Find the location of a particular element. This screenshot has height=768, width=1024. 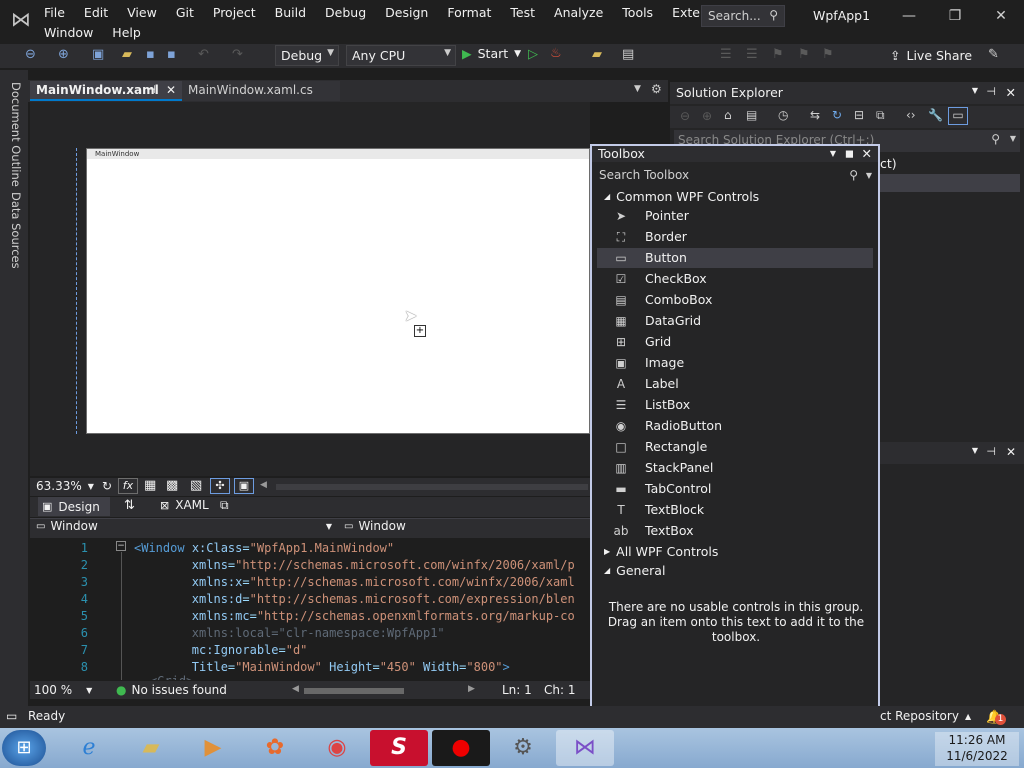

editor-zoom-select: 100 % ▼ is located at coordinates (63, 690).